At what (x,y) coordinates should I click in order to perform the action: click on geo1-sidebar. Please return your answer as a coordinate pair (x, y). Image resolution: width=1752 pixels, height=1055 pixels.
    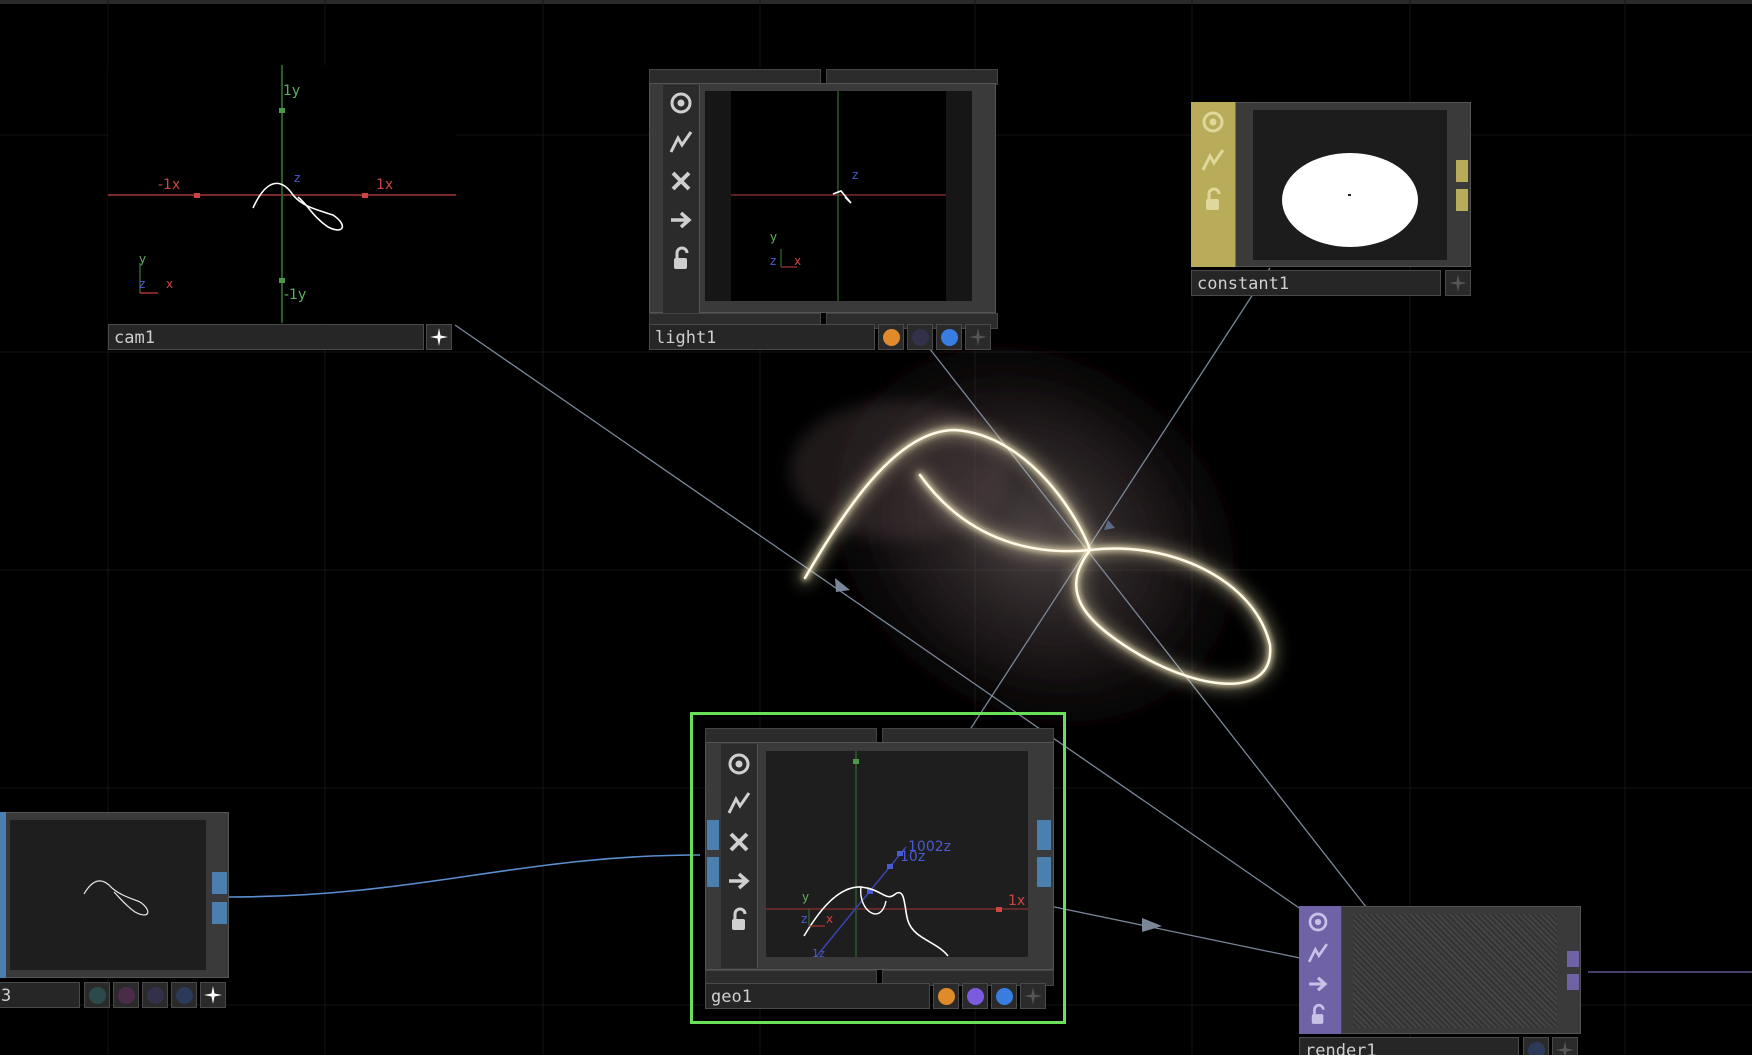
    Looking at the image, I should click on (739, 856).